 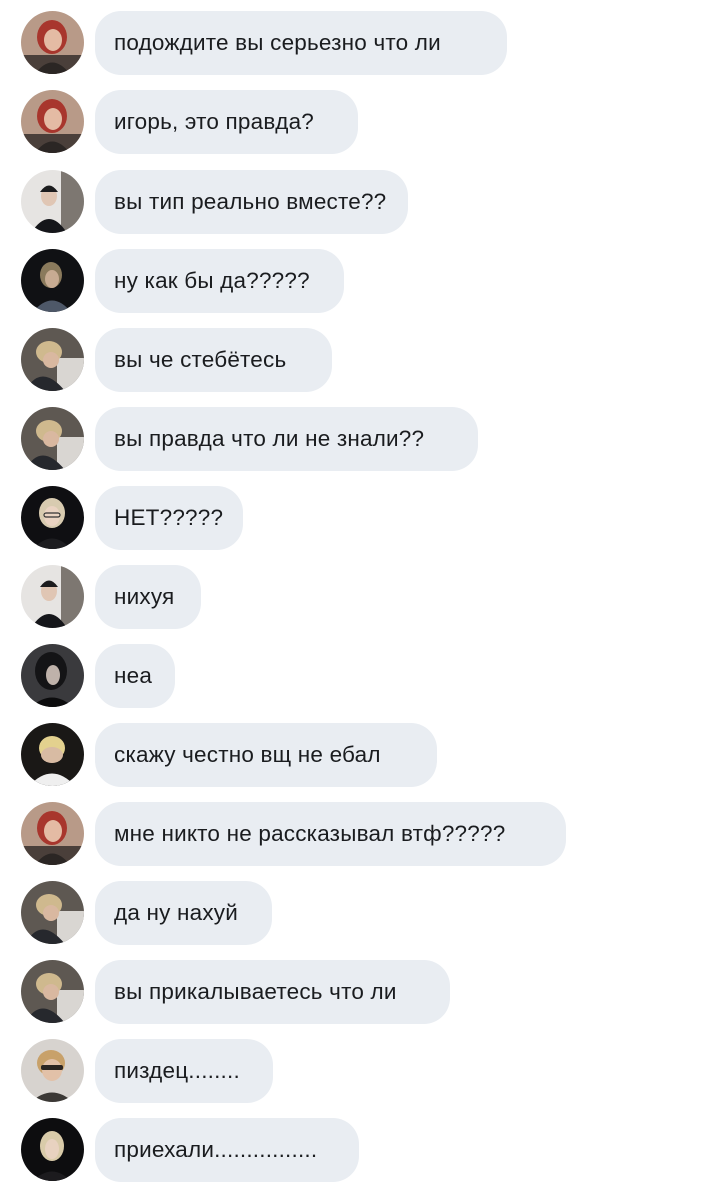 I want to click on message-bubble: ну как бы да?????, so click(x=219, y=281).